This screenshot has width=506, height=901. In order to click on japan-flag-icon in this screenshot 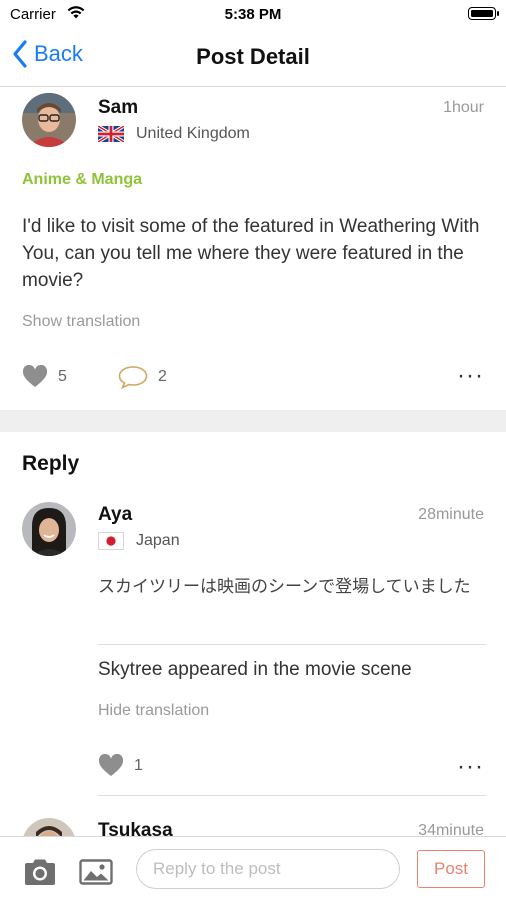, I will do `click(111, 541)`.